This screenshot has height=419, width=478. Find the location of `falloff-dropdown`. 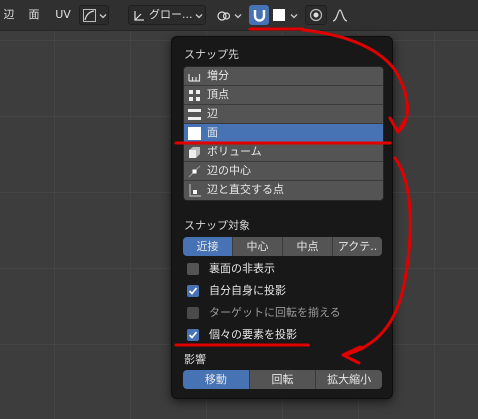

falloff-dropdown is located at coordinates (343, 15).